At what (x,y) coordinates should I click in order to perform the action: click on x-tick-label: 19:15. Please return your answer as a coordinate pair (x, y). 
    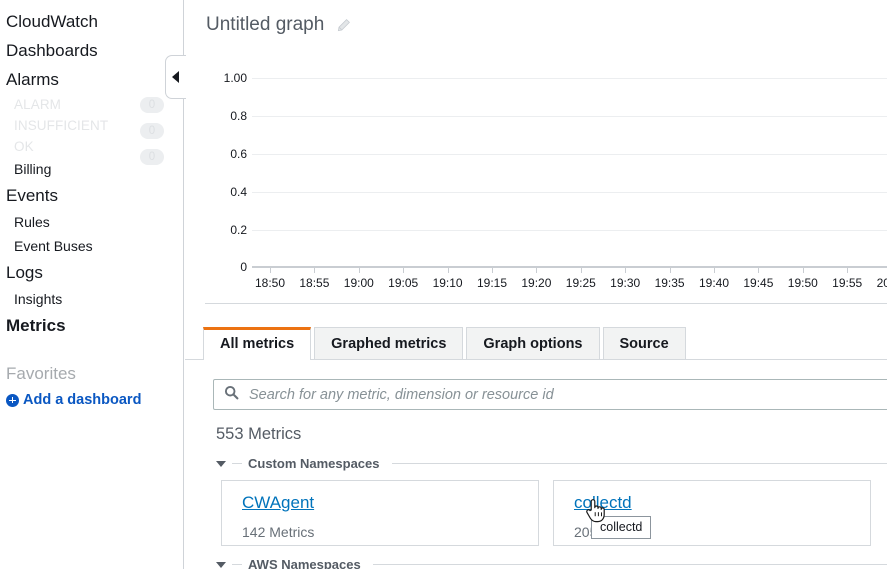
    Looking at the image, I should click on (492, 283).